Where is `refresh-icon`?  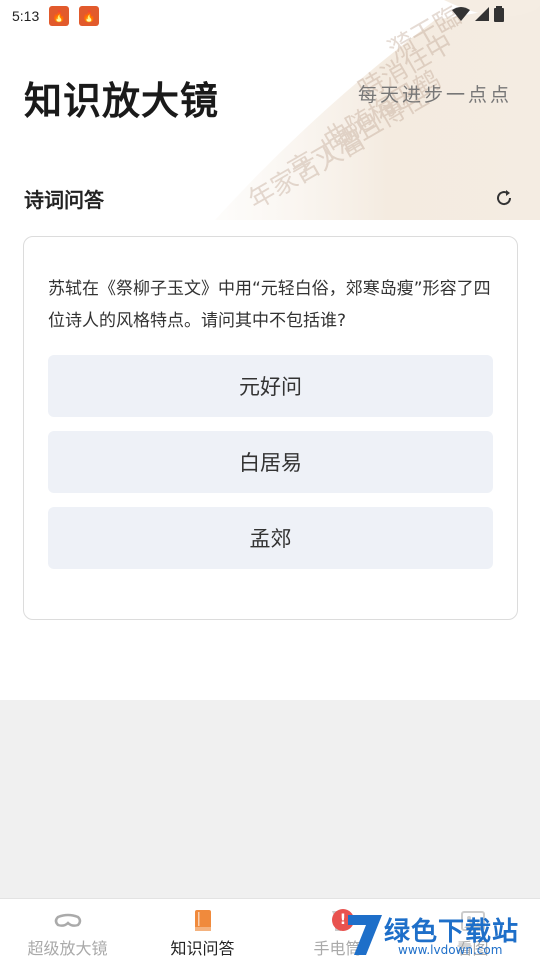
refresh-icon is located at coordinates (504, 198).